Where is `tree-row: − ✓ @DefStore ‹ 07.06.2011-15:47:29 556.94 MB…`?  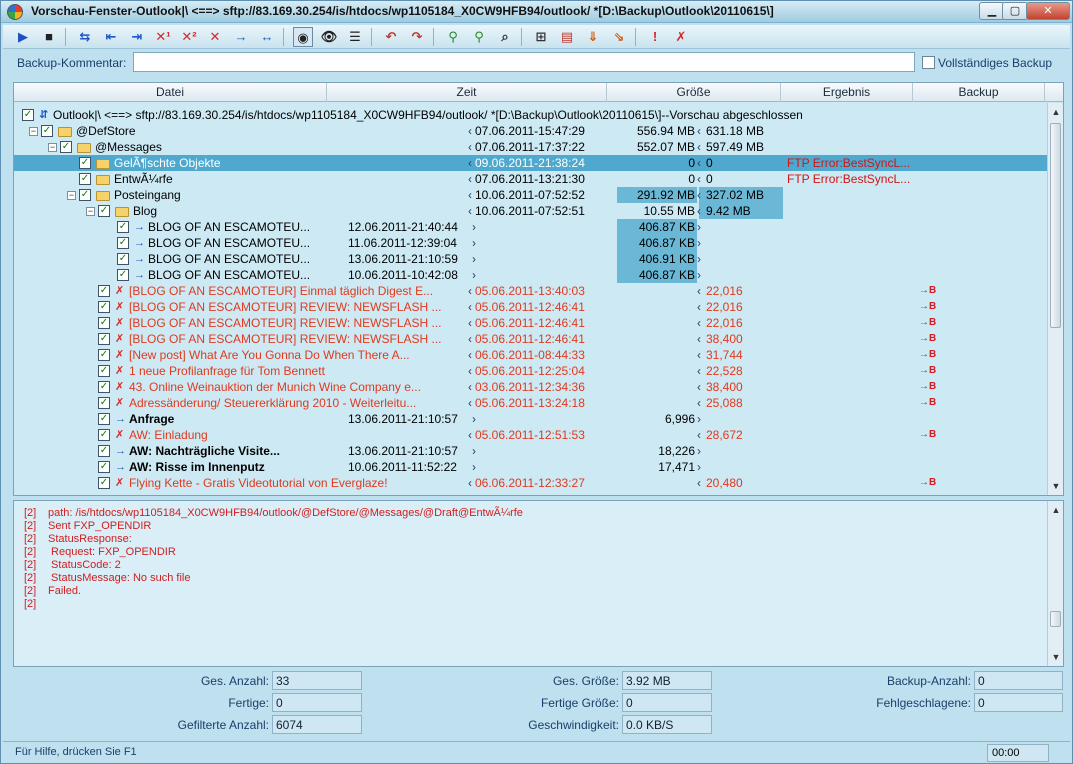 tree-row: − ✓ @DefStore ‹ 07.06.2011-15:47:29 556.94 MB… is located at coordinates (531, 131).